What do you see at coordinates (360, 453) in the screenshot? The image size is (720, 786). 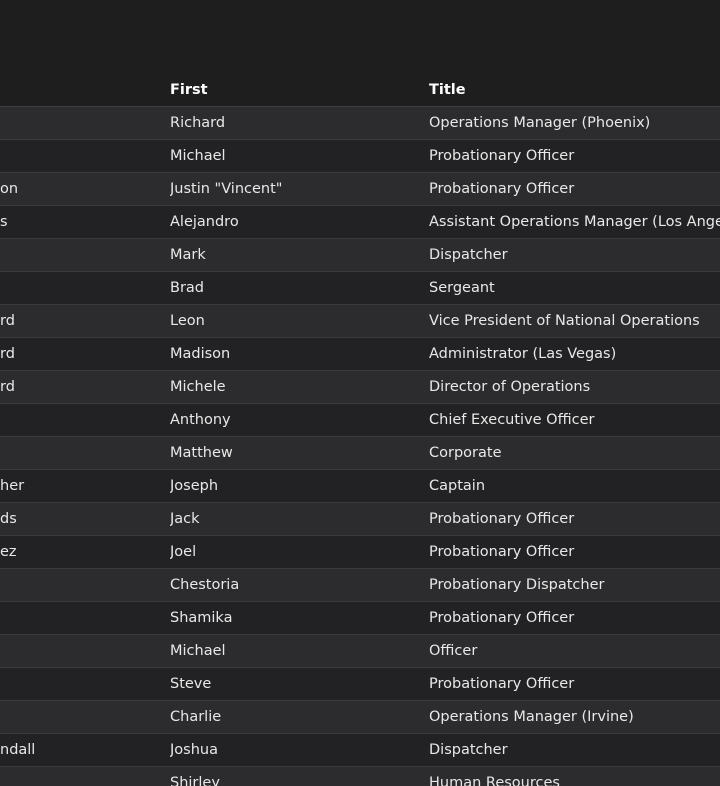 I see `table-row: Matthew Corporate` at bounding box center [360, 453].